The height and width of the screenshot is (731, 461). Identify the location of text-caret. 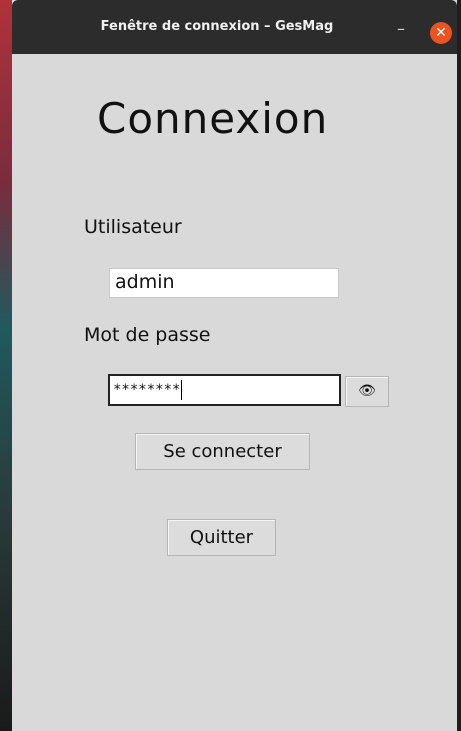
(182, 390).